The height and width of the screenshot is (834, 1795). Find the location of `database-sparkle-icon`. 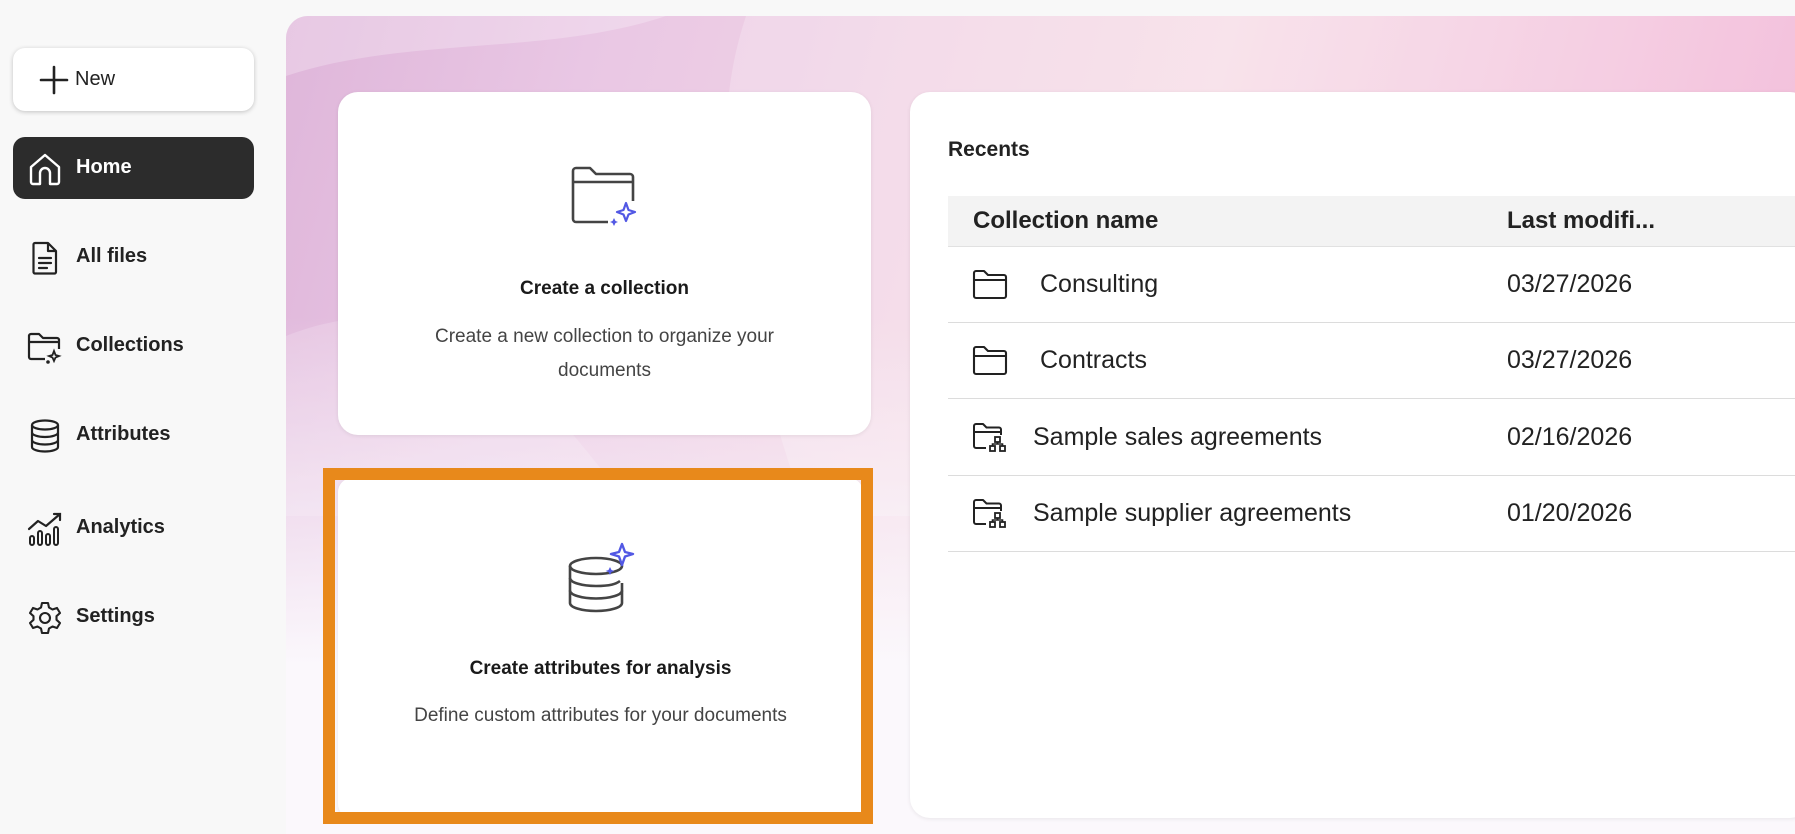

database-sparkle-icon is located at coordinates (601, 577).